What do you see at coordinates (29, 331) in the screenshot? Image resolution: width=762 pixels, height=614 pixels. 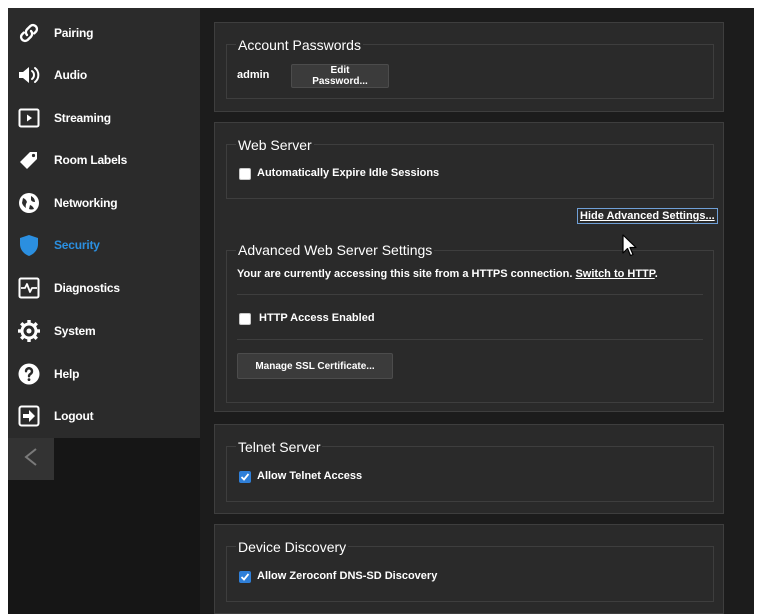 I see `gear-icon` at bounding box center [29, 331].